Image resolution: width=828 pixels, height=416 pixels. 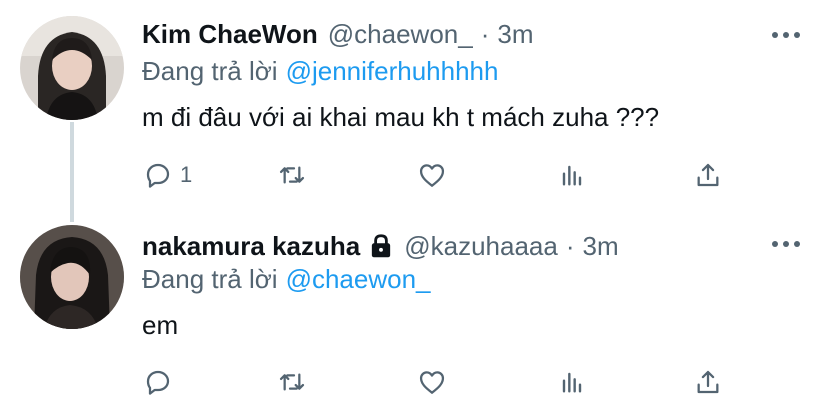 I want to click on reply-count: 1, so click(x=186, y=174).